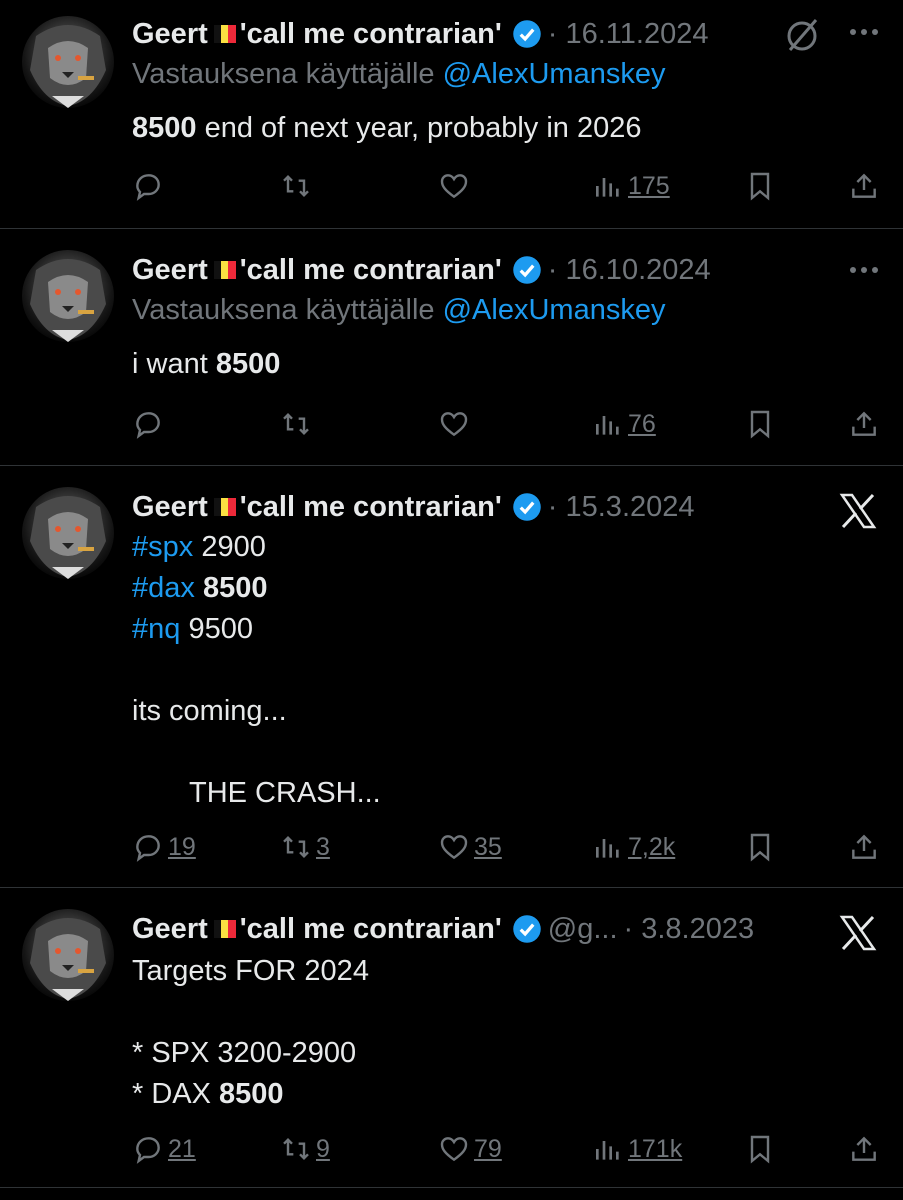  Describe the element at coordinates (470, 847) in the screenshot. I see `like-button: 35` at that location.